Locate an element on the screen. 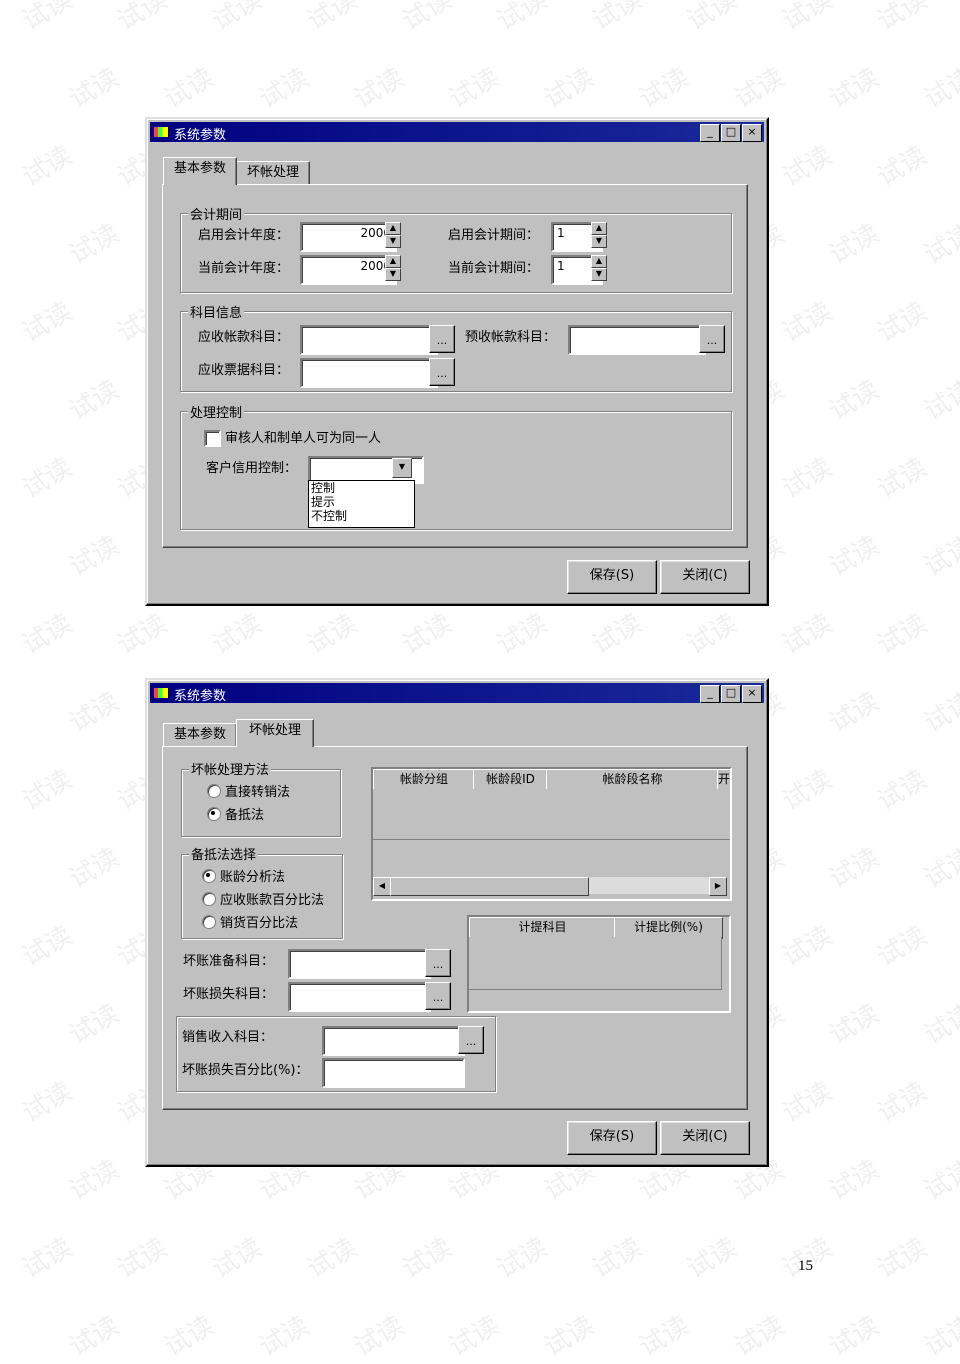 The height and width of the screenshot is (1364, 960). aging-table: 帐龄分组 帐龄段ID 帐龄段名称 开 ◀ ▶ is located at coordinates (551, 834).